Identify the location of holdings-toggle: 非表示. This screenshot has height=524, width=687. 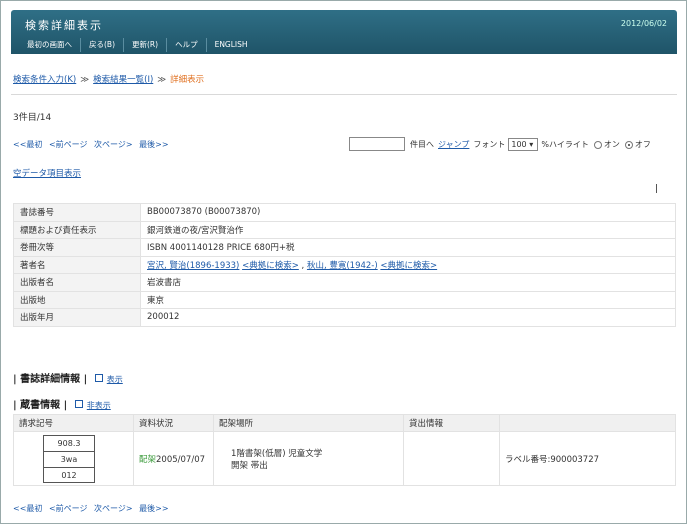
(99, 405).